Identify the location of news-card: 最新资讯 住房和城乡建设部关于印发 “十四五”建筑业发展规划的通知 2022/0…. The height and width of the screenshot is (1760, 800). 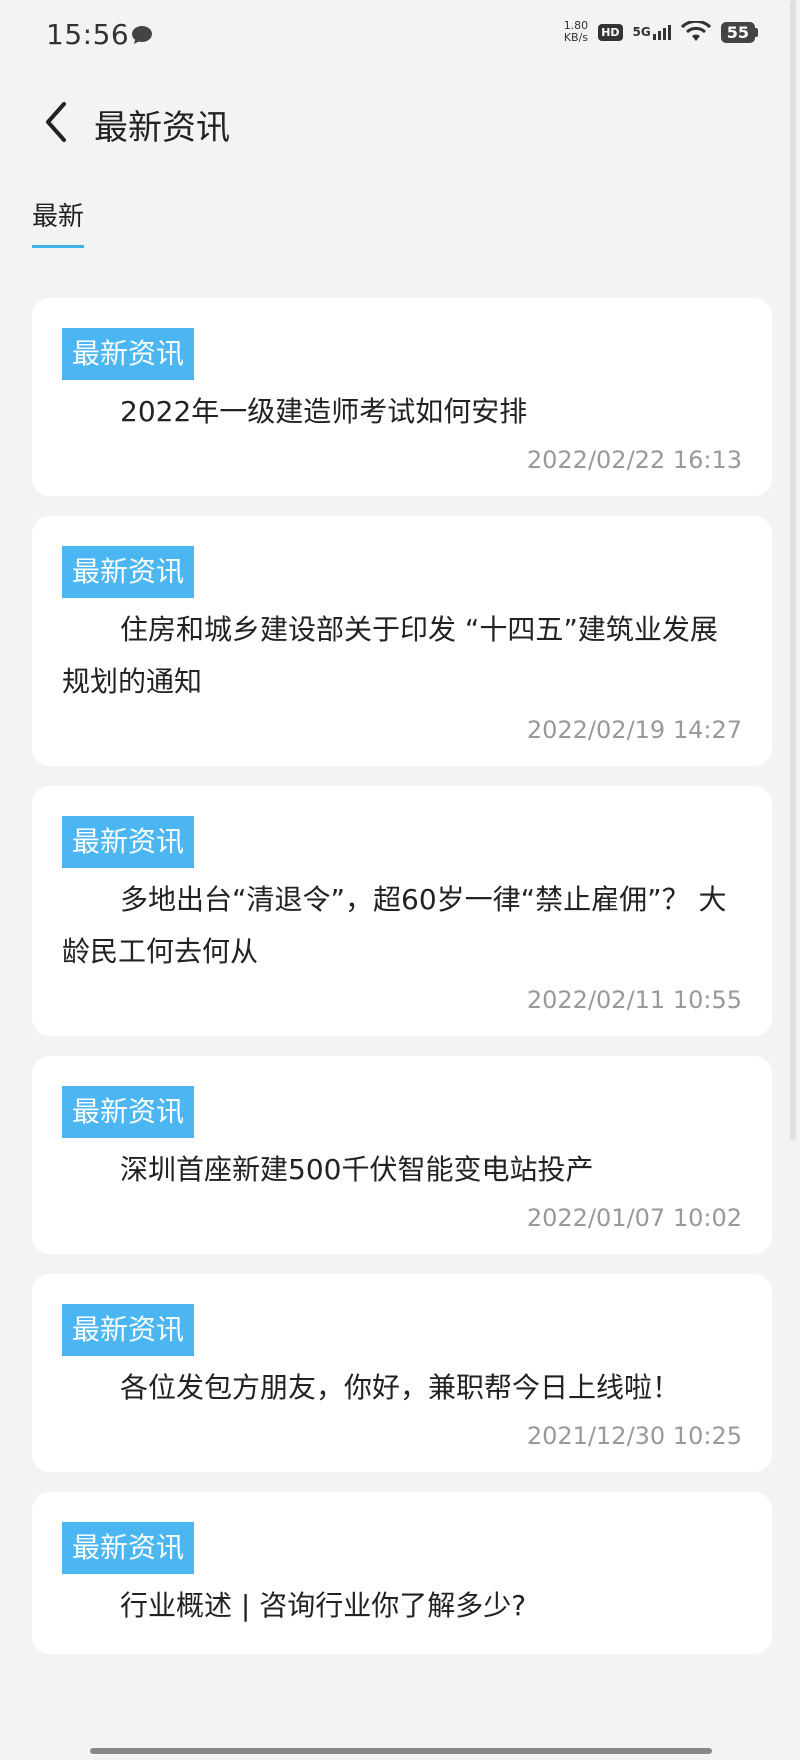
(402, 641).